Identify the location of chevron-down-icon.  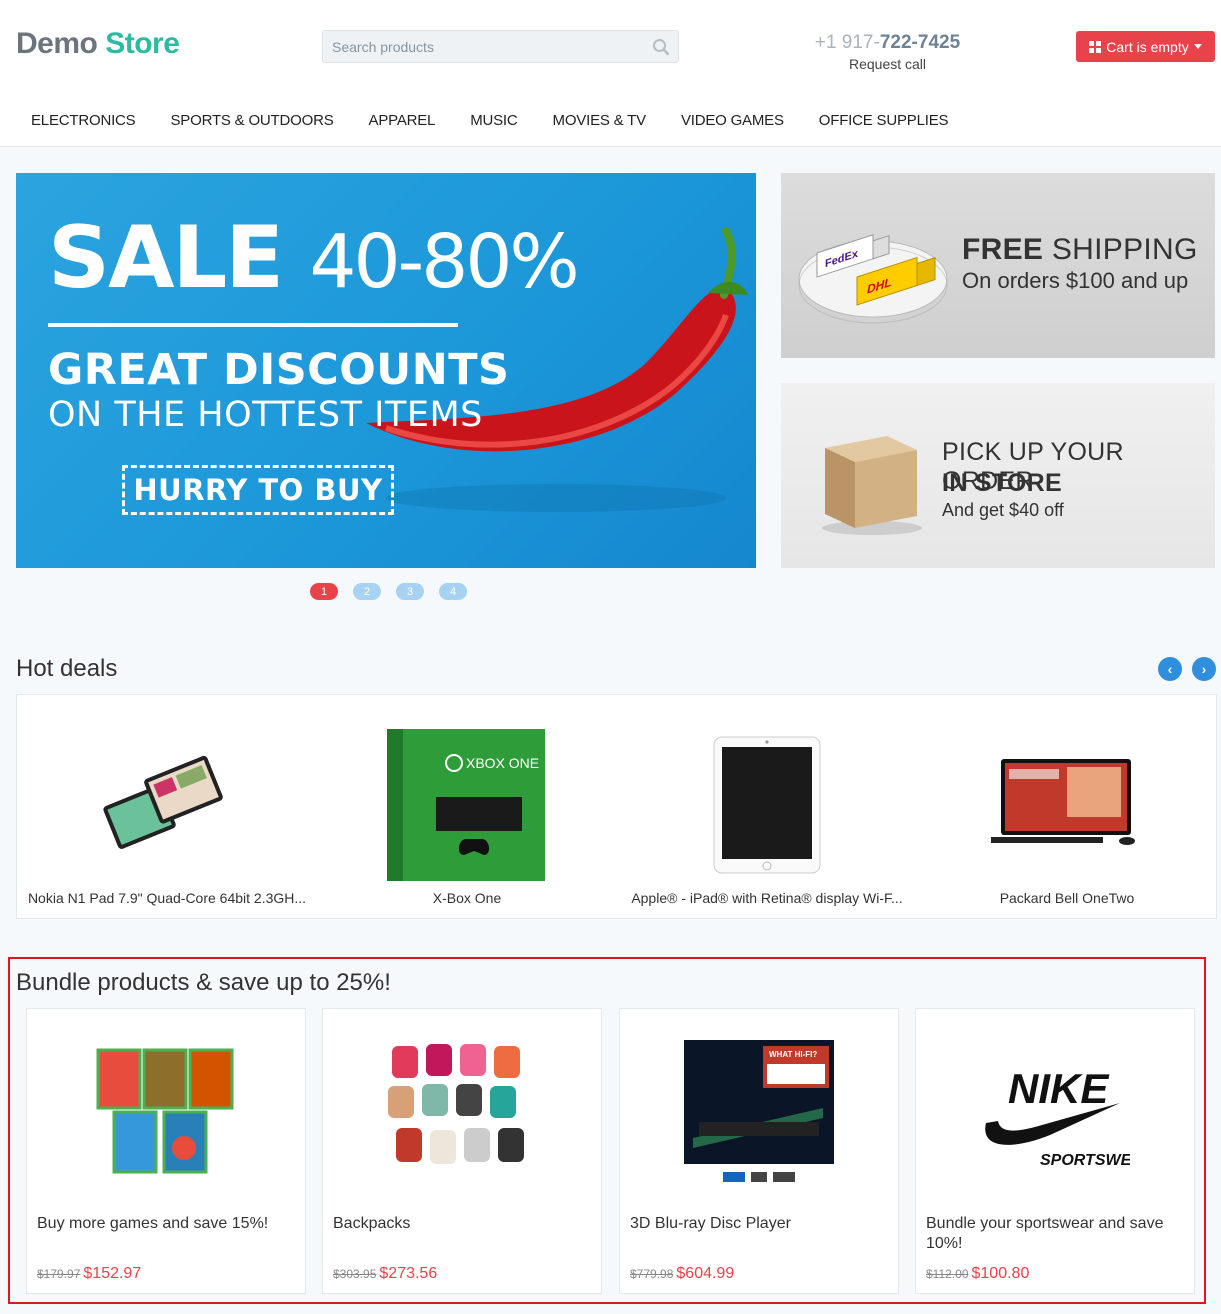
(1197, 46).